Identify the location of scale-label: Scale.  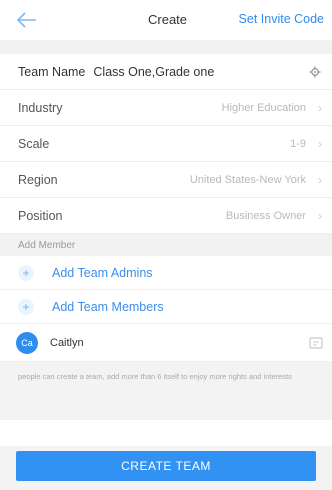
(34, 143).